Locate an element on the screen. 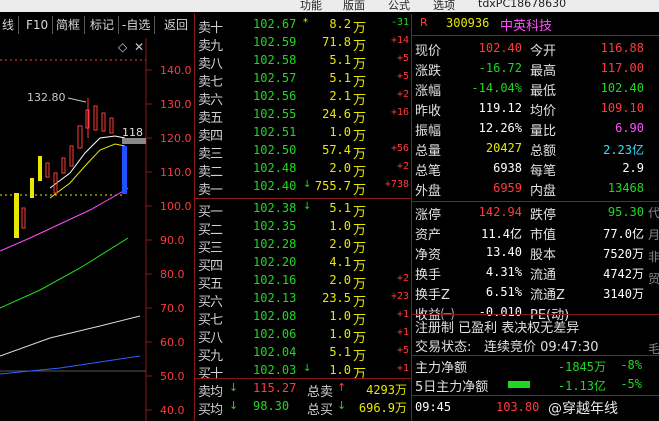 Image resolution: width=659 pixels, height=421 pixels. menu-layout: 版面 is located at coordinates (354, 6).